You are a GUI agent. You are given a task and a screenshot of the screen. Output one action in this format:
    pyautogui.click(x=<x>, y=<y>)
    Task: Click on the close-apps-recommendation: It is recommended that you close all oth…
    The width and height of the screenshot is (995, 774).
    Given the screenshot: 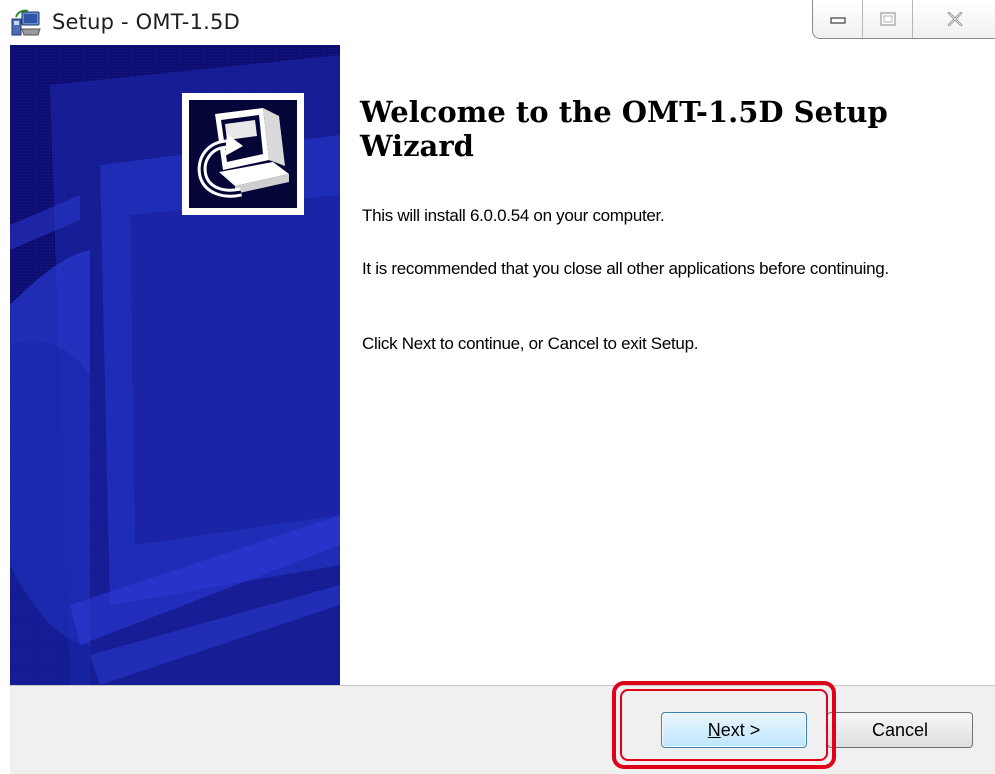 What is the action you would take?
    pyautogui.click(x=625, y=268)
    